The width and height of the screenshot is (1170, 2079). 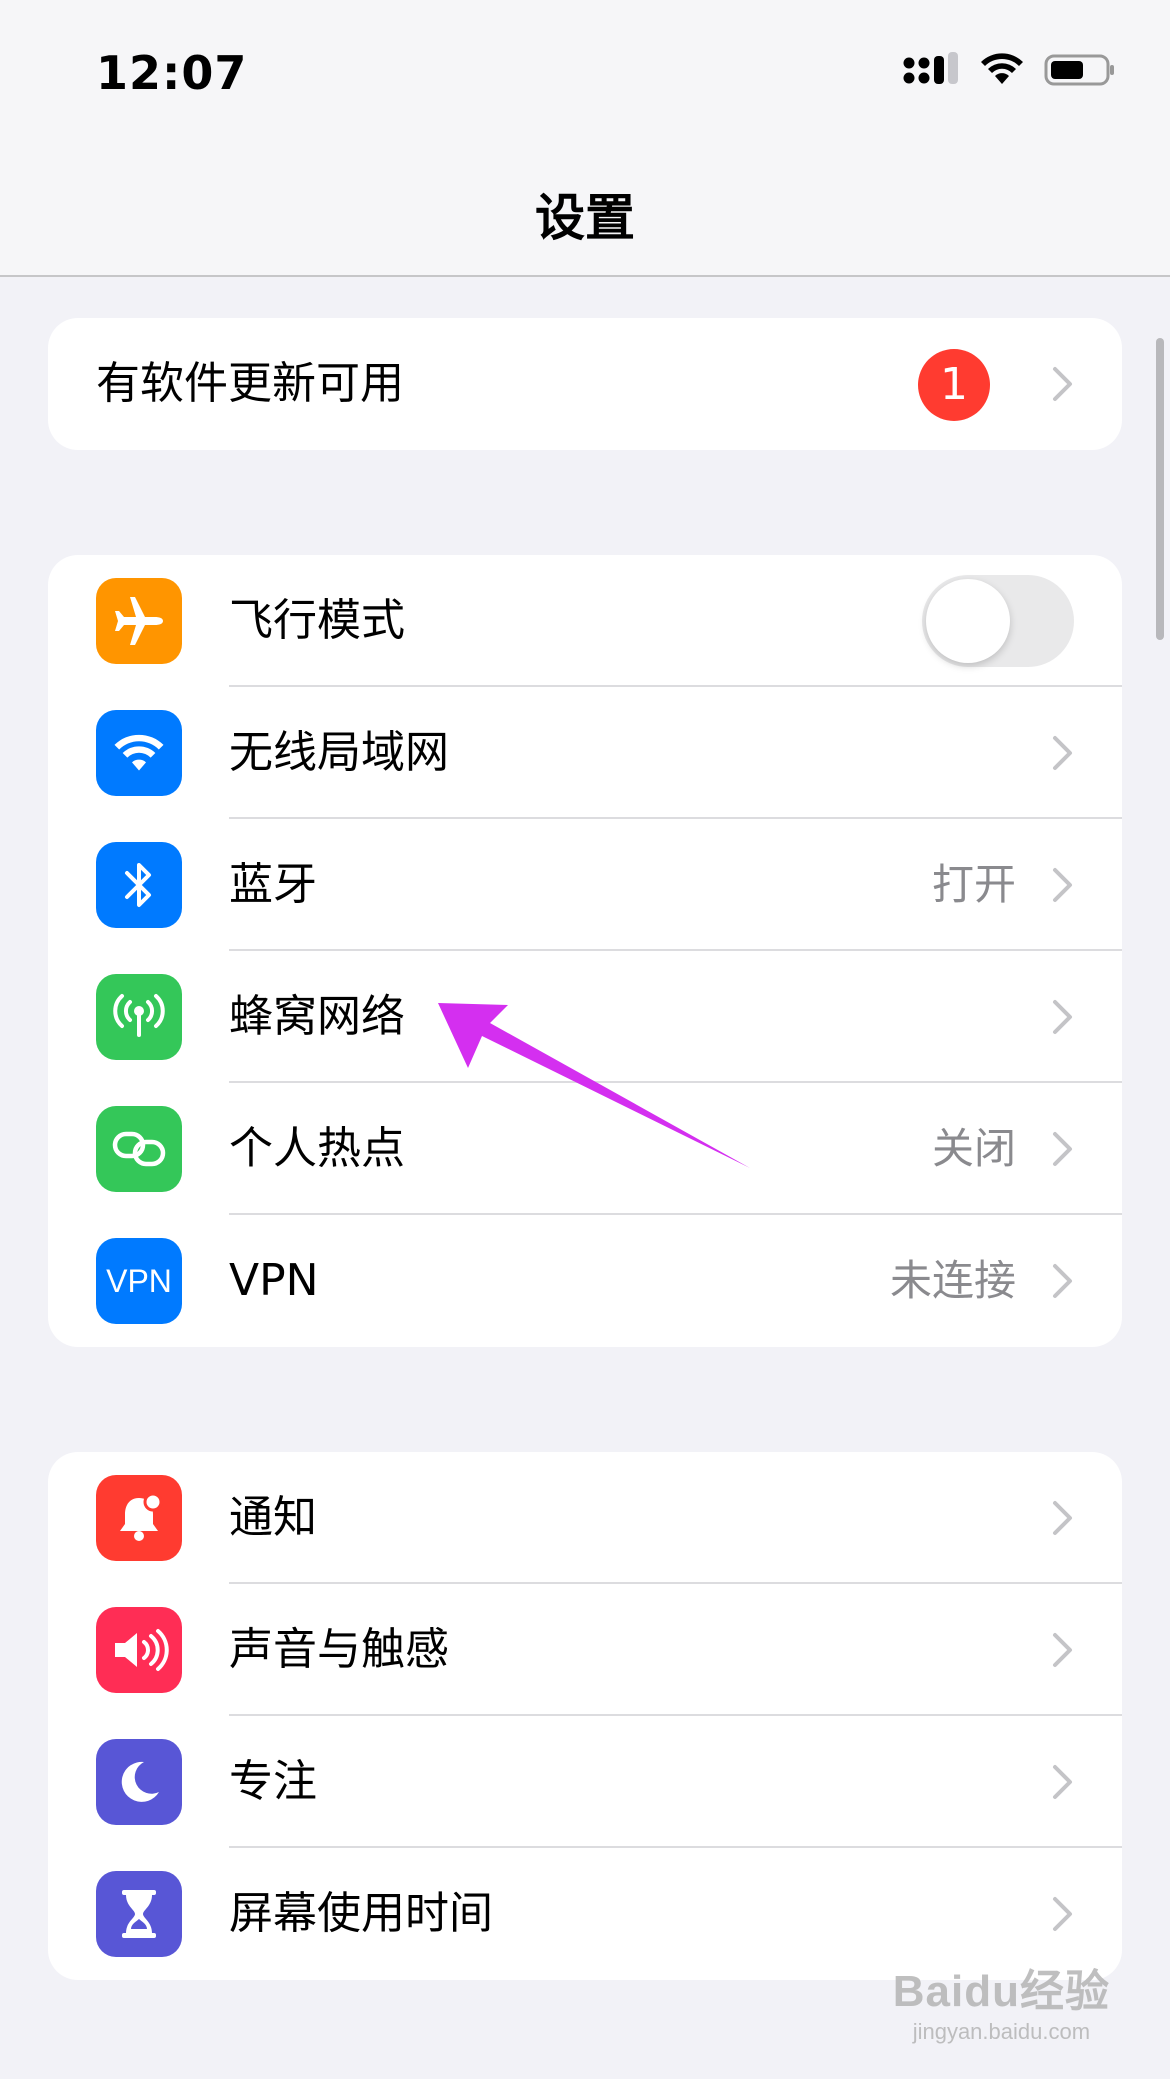 I want to click on watermark-main: Baidu经验, so click(x=1001, y=1991).